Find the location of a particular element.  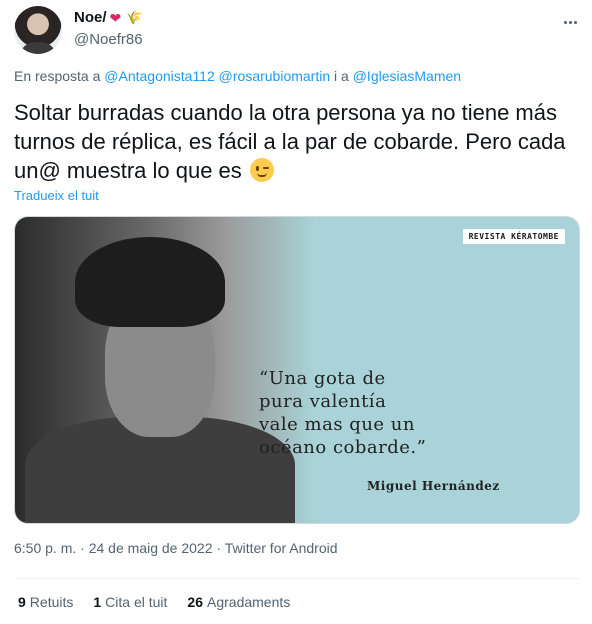

likes-count: 26 is located at coordinates (195, 602).